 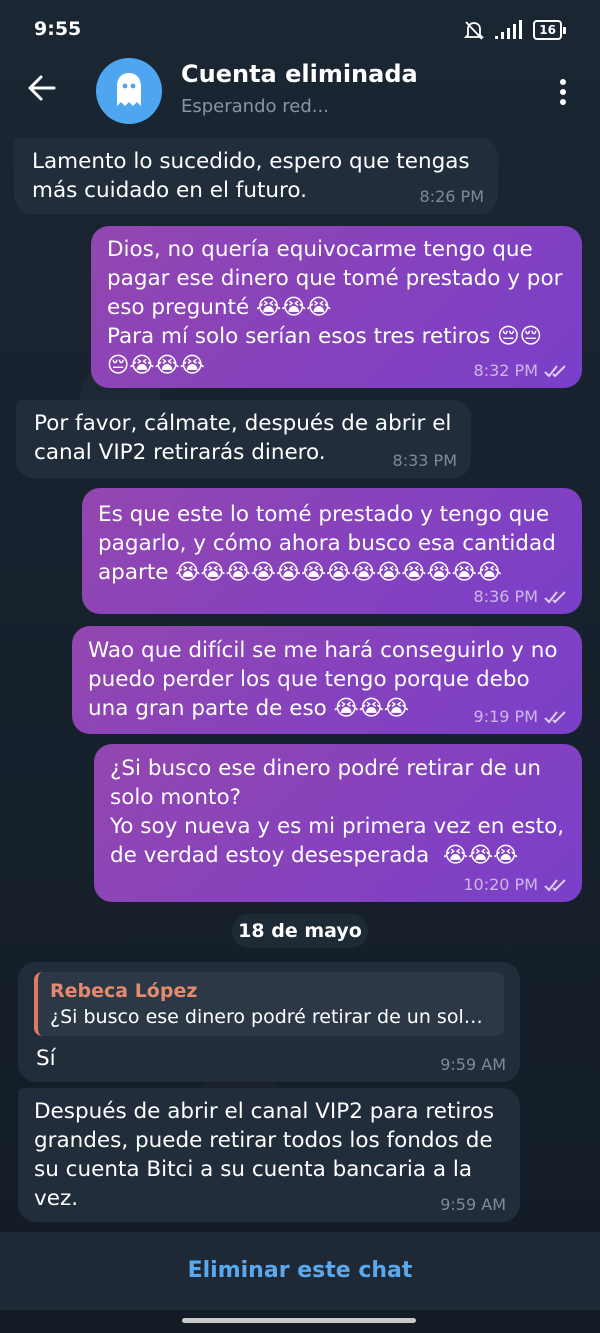 What do you see at coordinates (58, 29) in the screenshot?
I see `status-time: 9:55` at bounding box center [58, 29].